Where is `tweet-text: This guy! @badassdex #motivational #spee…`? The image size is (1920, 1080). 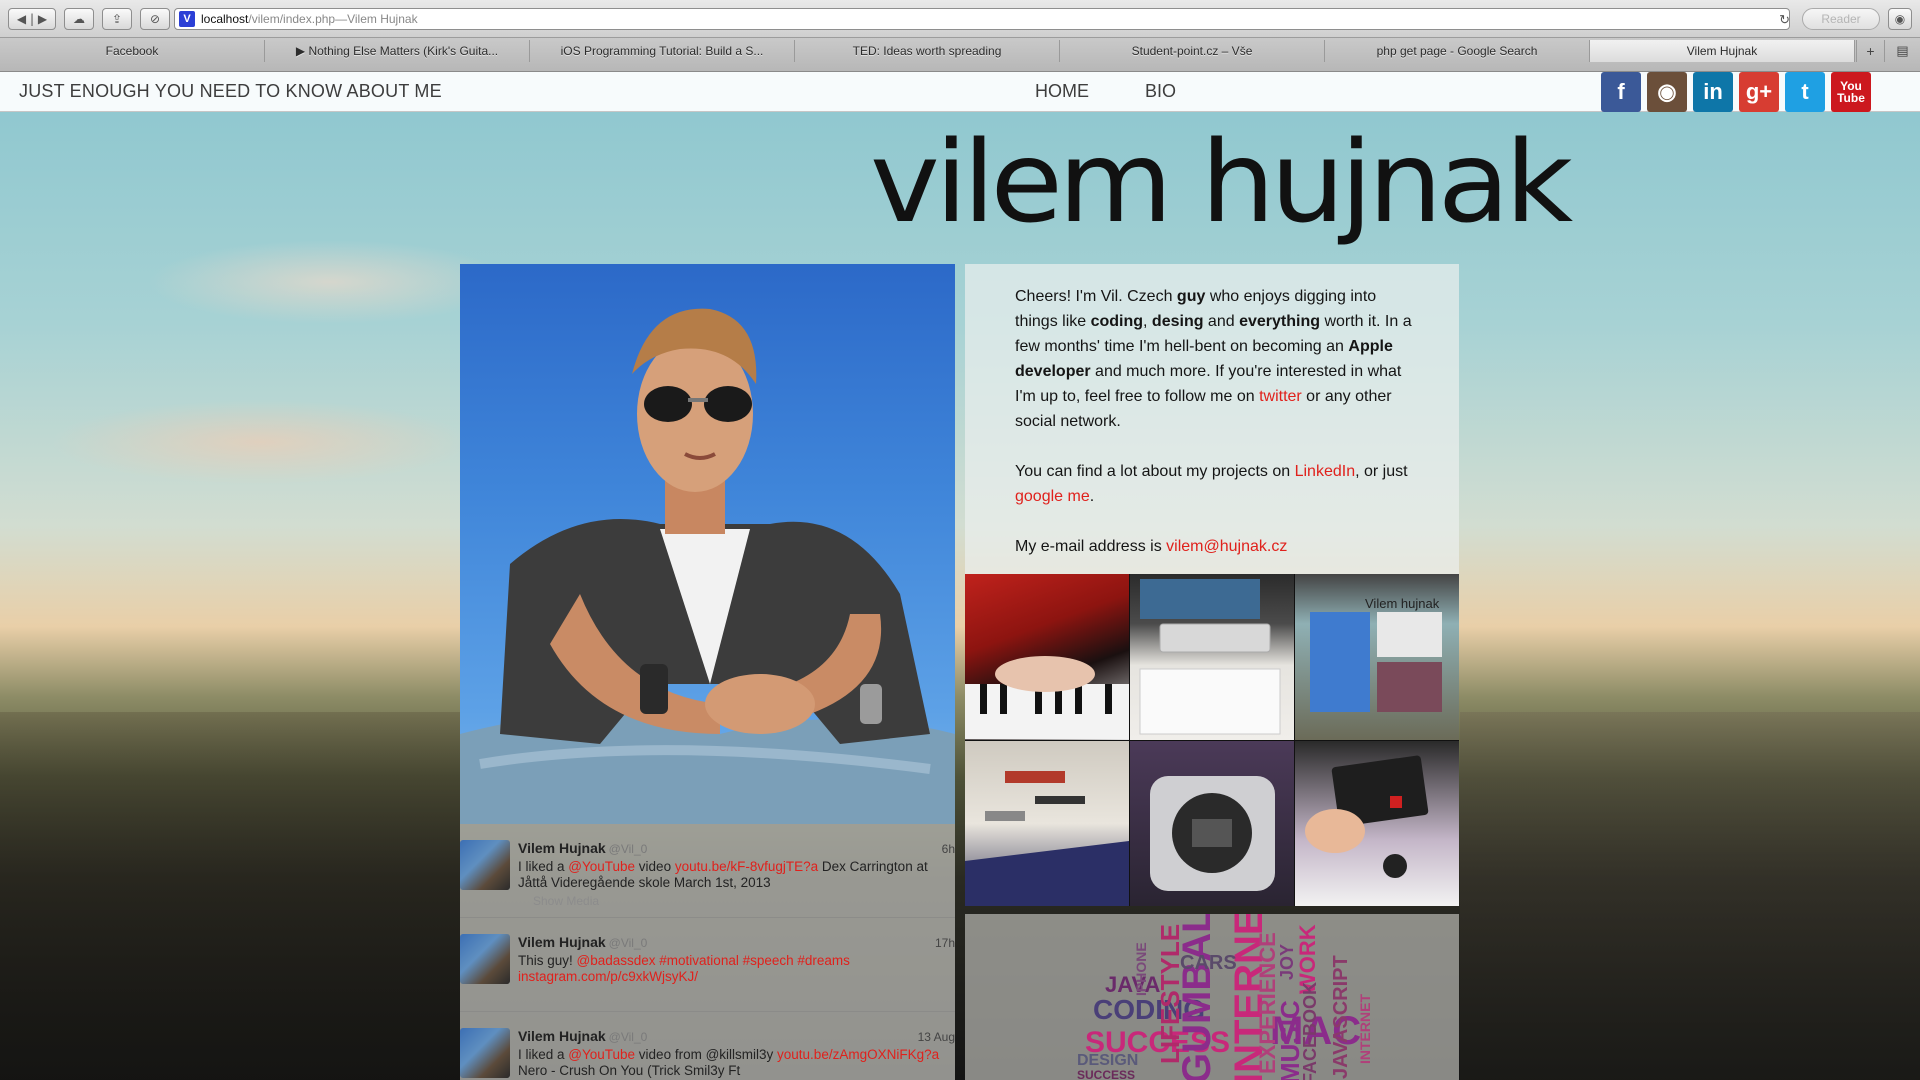
tweet-text: This guy! @badassdex #motivational #spee… is located at coordinates (731, 969).